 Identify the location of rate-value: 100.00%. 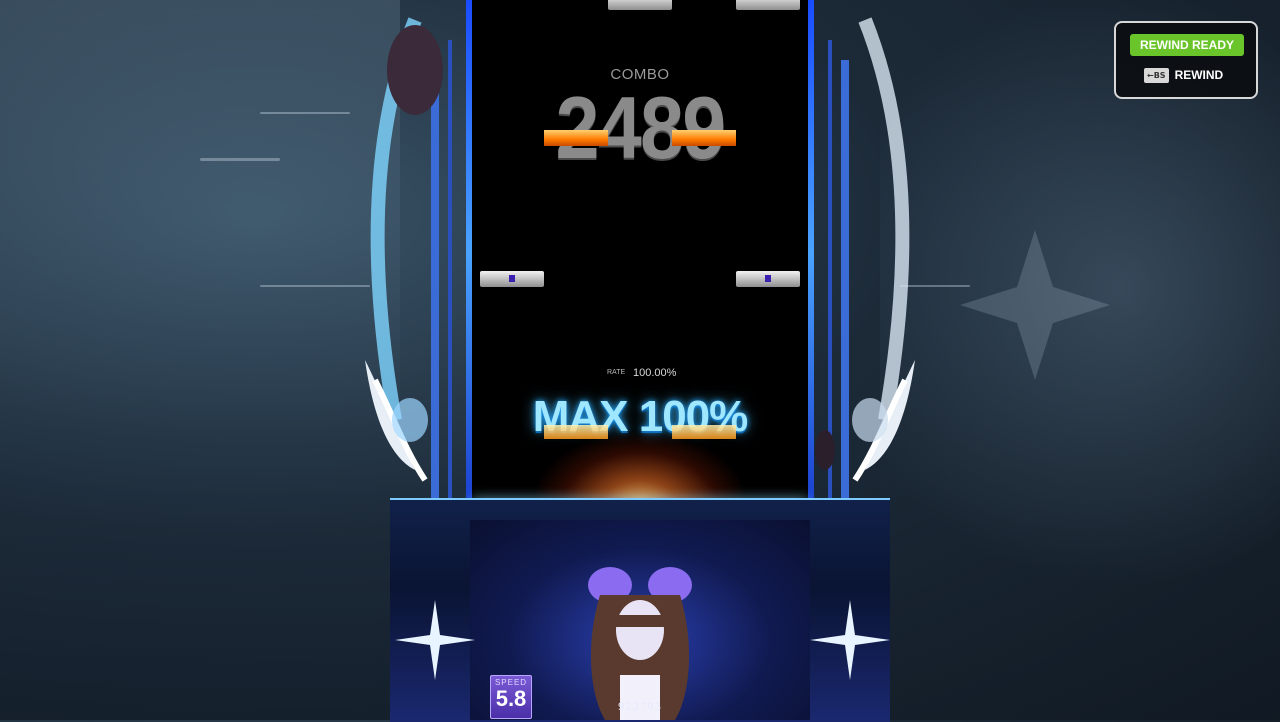
(655, 373).